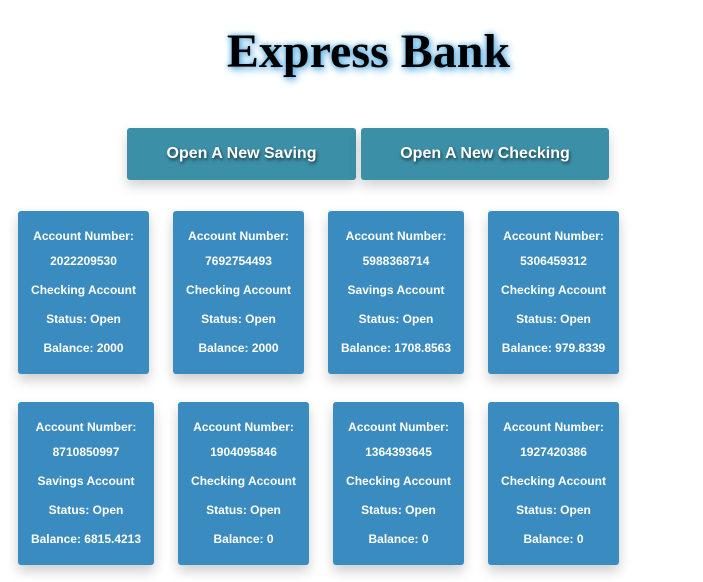 Image resolution: width=703 pixels, height=582 pixels. What do you see at coordinates (368, 51) in the screenshot?
I see `page-title: Express Bank` at bounding box center [368, 51].